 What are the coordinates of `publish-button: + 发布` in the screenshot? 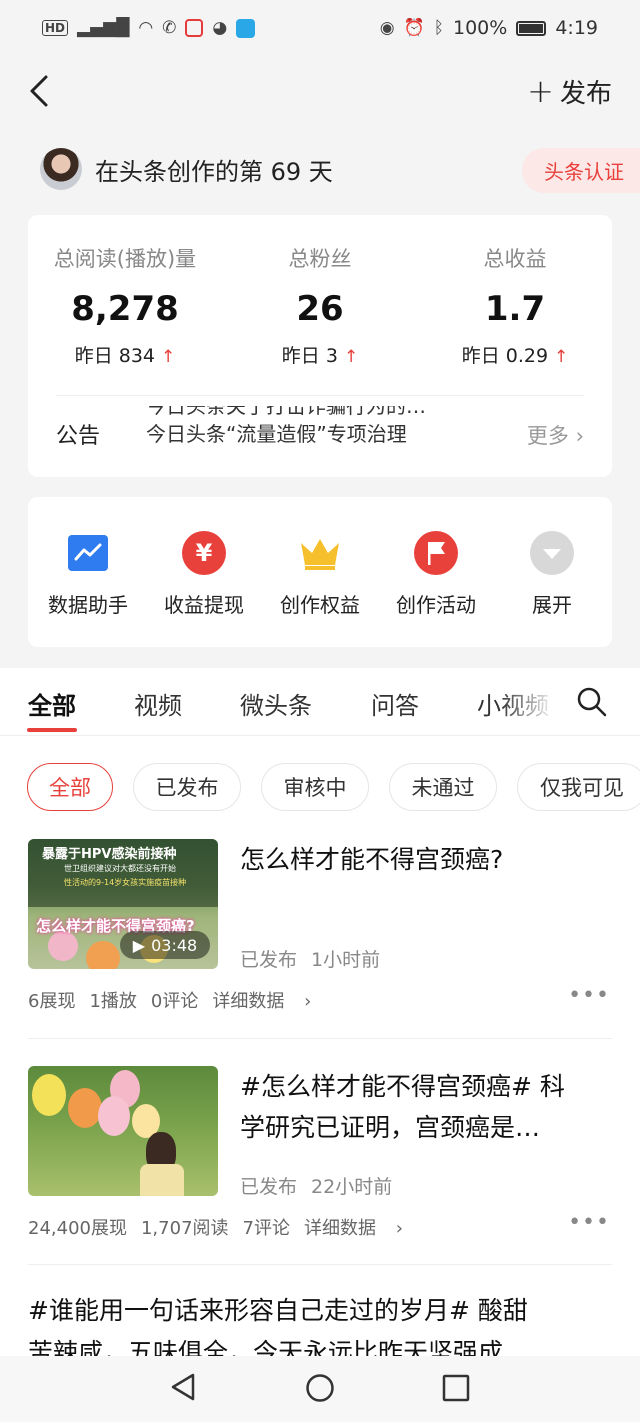 It's located at (569, 91).